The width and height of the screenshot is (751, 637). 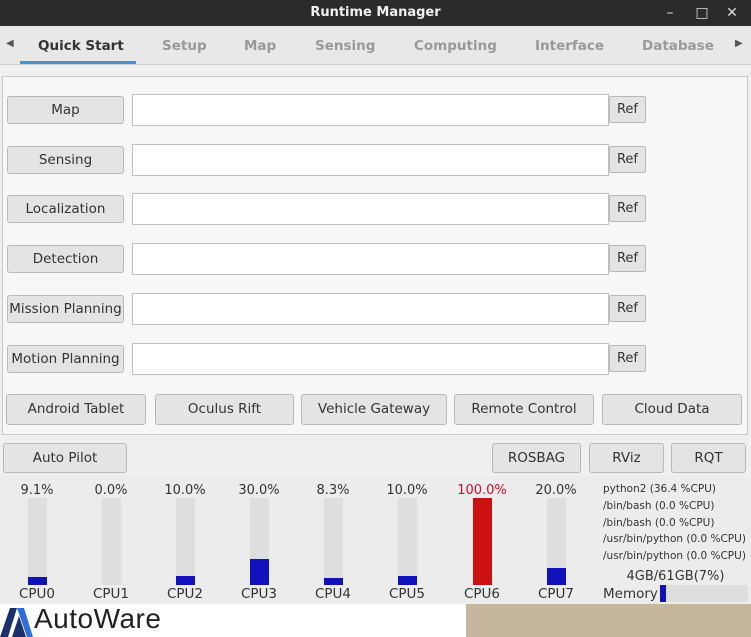 What do you see at coordinates (627, 208) in the screenshot?
I see `localization-ref-button: Ref` at bounding box center [627, 208].